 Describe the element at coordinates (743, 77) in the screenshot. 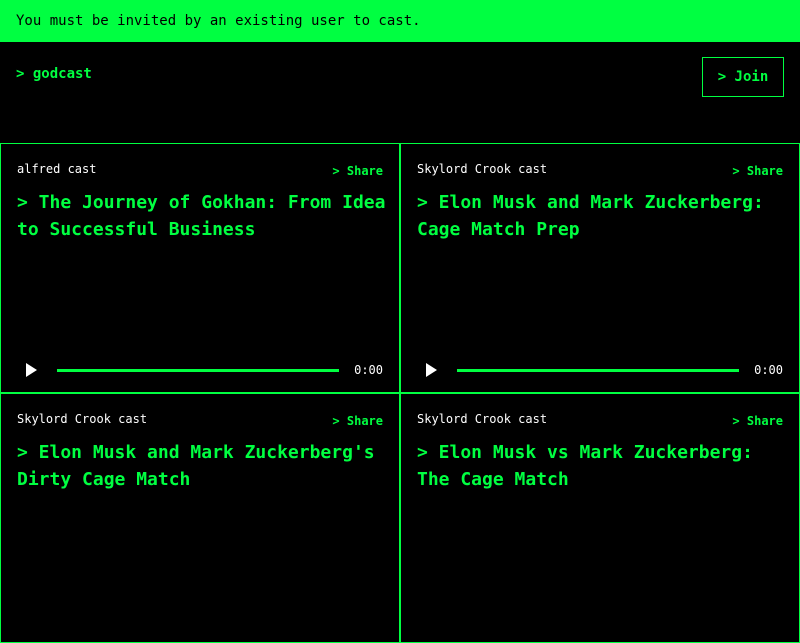

I see `join-button: > Join` at that location.